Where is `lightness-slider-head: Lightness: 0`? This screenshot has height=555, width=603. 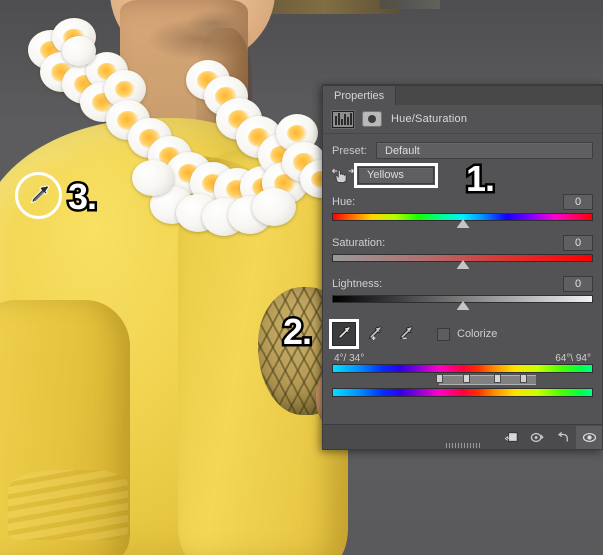 lightness-slider-head: Lightness: 0 is located at coordinates (462, 283).